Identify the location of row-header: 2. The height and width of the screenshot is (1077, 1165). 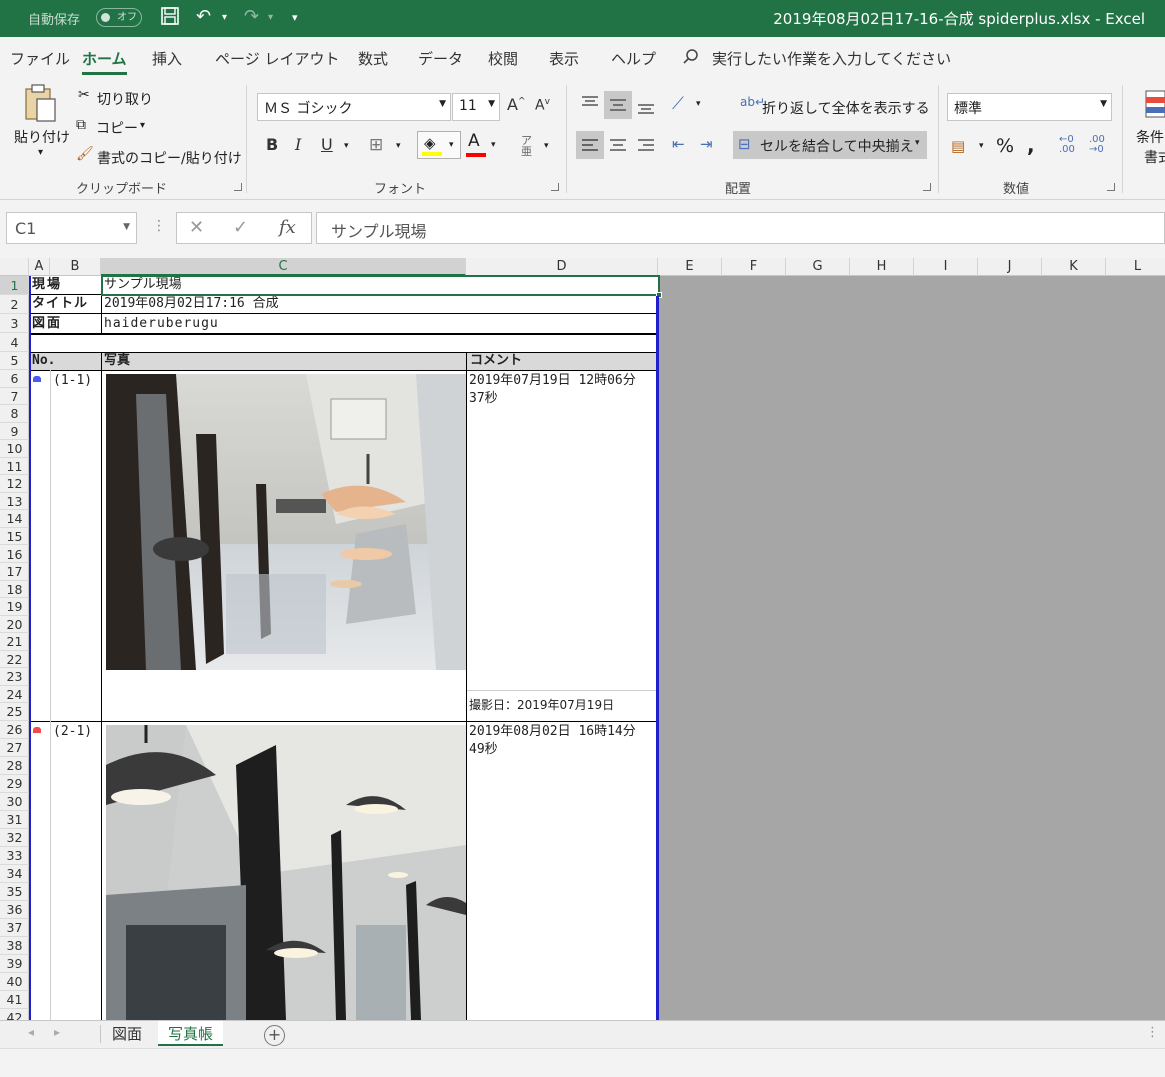
(14, 304).